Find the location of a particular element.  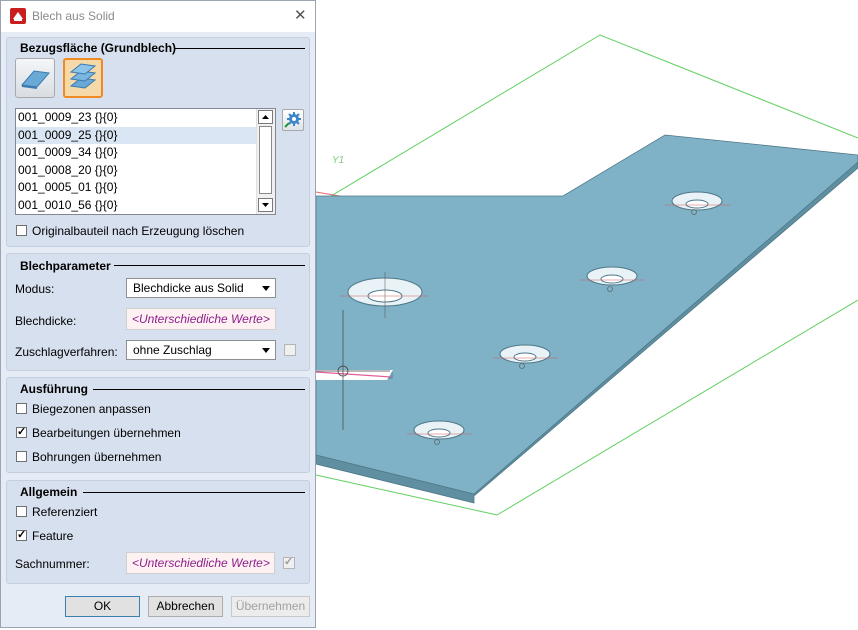

biegezonen-checkbox is located at coordinates (21, 408).